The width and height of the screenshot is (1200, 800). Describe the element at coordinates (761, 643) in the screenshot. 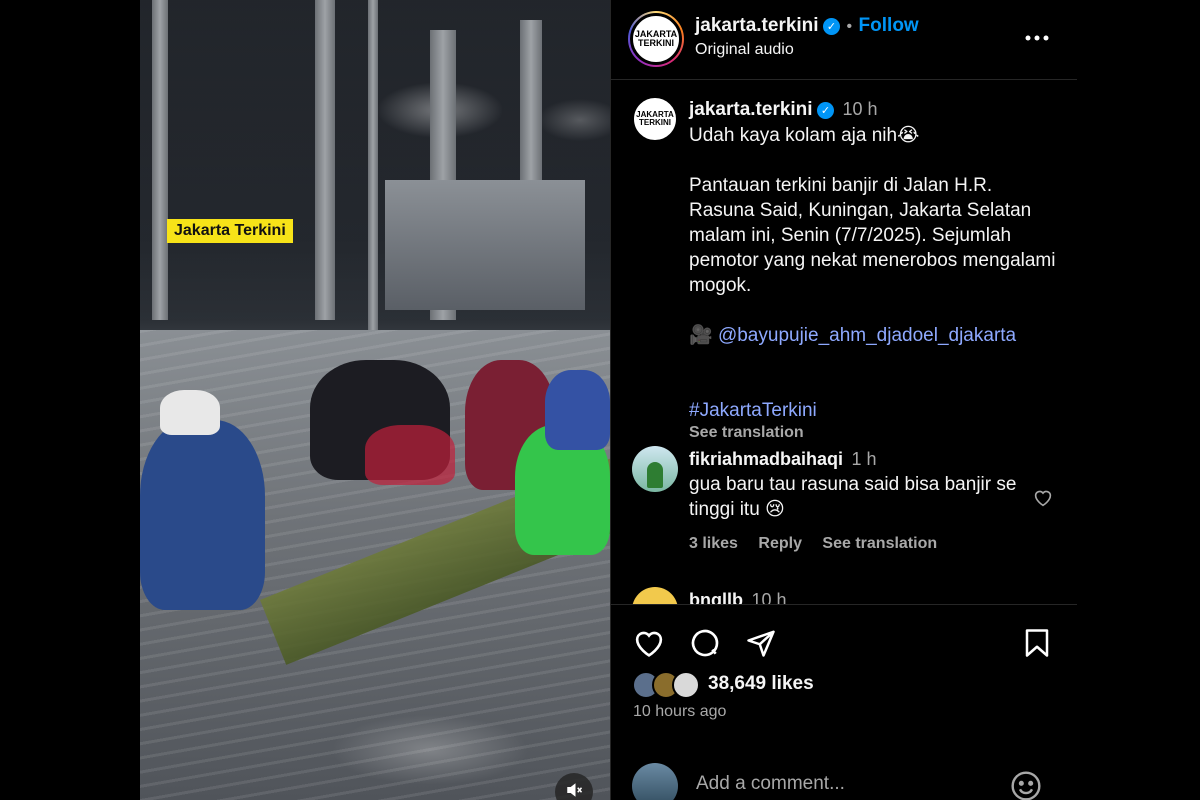

I see `send-icon` at that location.